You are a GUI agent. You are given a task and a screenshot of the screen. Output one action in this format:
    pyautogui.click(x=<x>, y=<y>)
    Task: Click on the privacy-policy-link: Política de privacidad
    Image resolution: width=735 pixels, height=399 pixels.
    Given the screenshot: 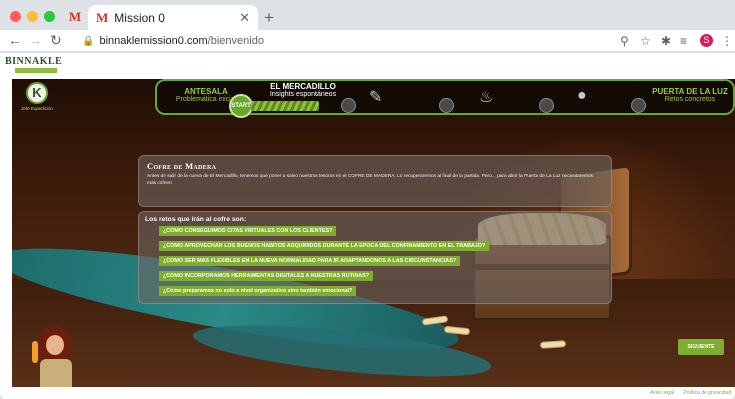 What is the action you would take?
    pyautogui.click(x=707, y=393)
    